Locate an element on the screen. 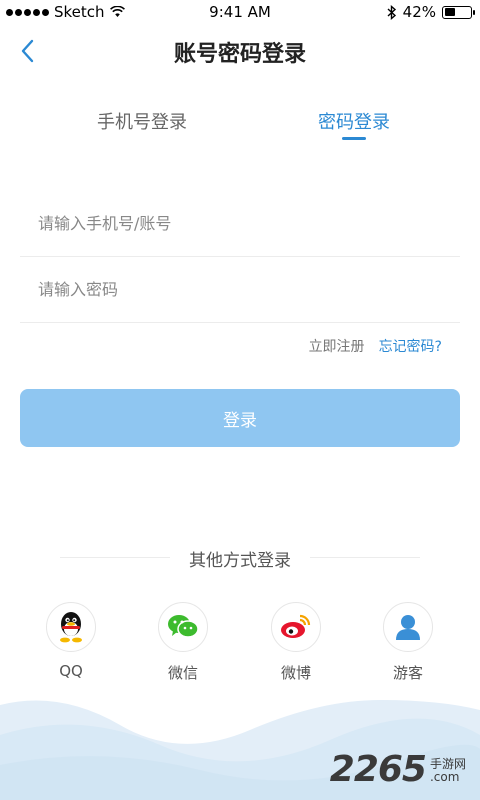 This screenshot has height=800, width=480. account-field is located at coordinates (240, 223).